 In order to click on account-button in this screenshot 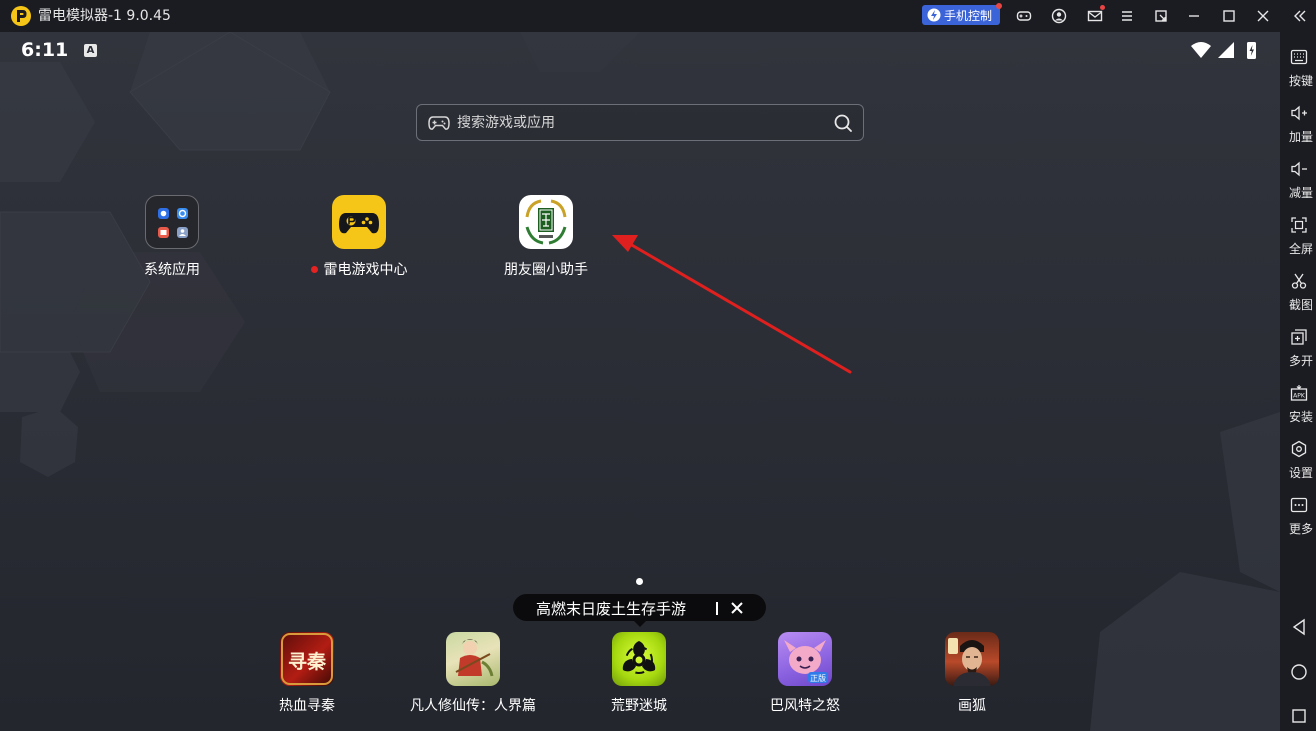, I will do `click(1059, 16)`.